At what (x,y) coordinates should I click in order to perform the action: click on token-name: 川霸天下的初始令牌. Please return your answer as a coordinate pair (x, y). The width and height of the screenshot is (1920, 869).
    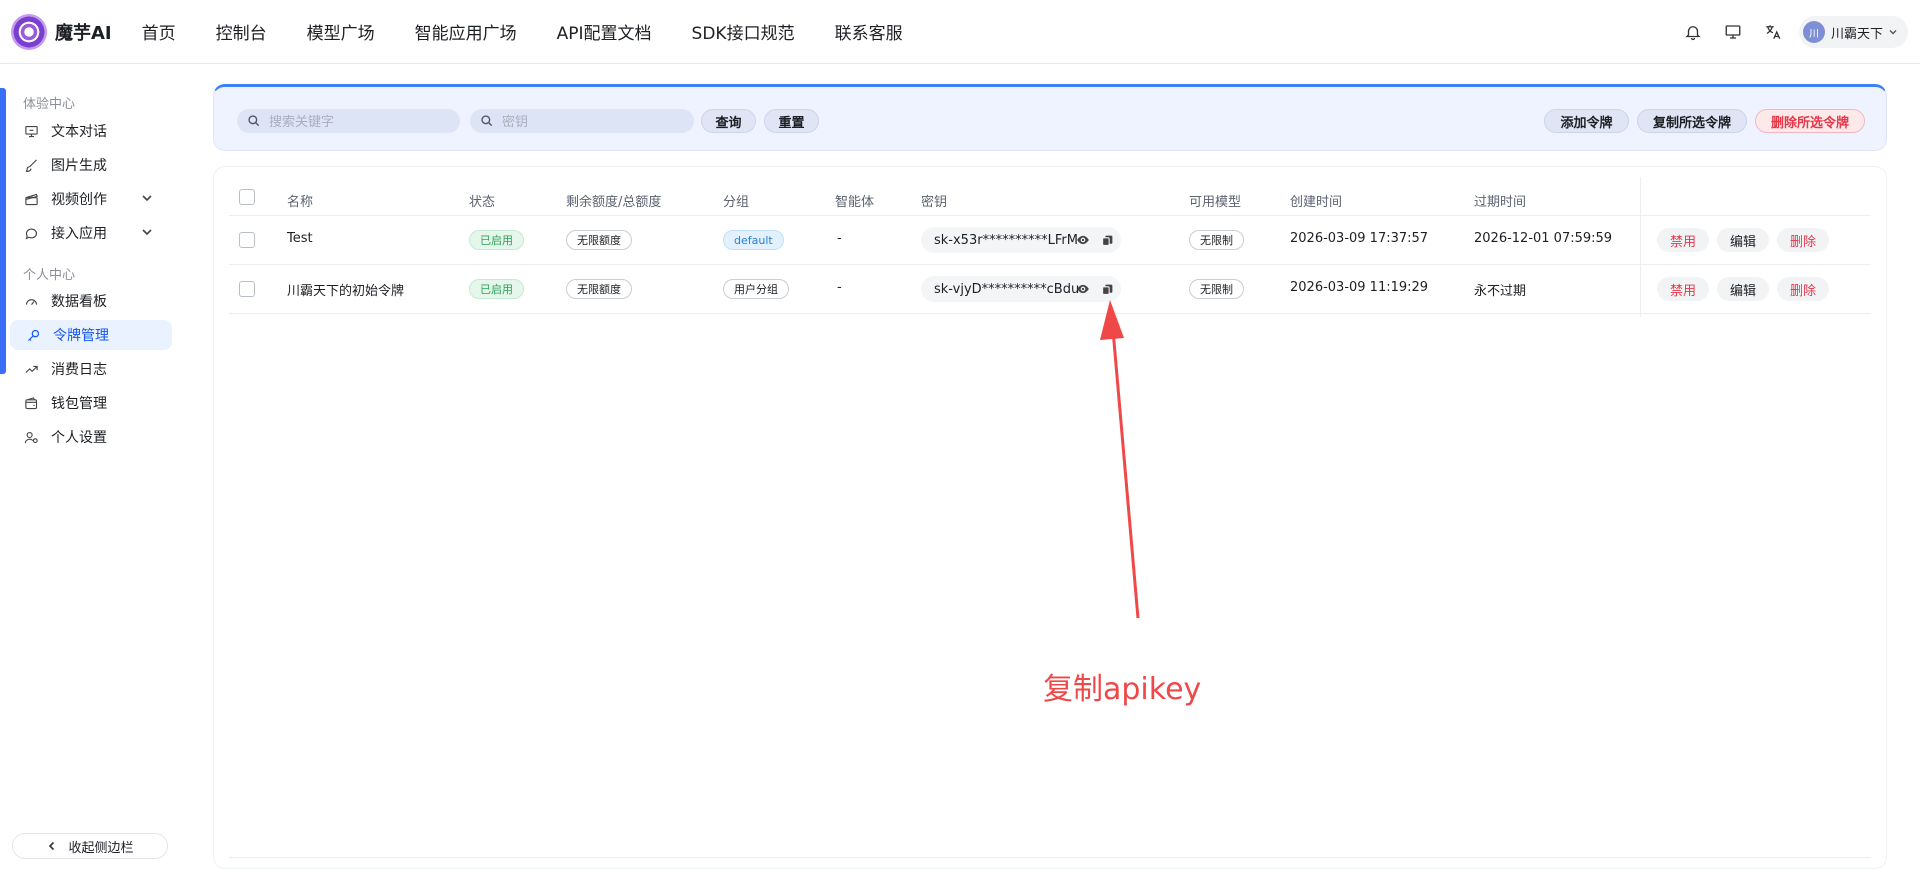
    Looking at the image, I should click on (346, 291).